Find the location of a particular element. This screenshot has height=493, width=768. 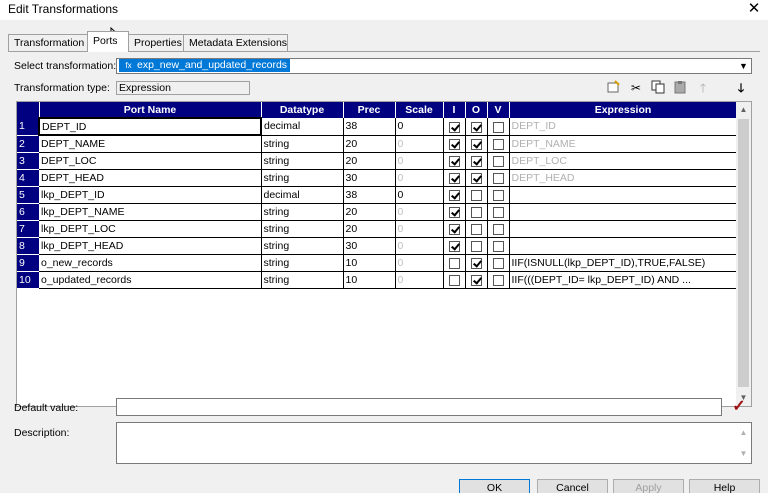

prec-cell: 38 is located at coordinates (369, 195).